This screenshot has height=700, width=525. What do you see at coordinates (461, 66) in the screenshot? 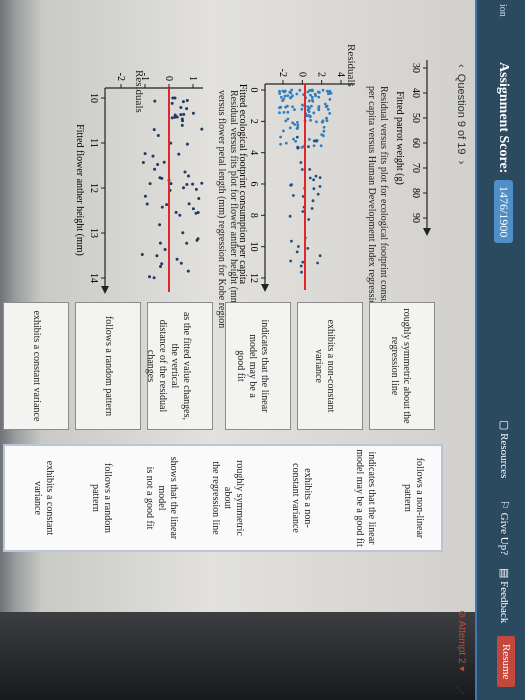
I see `chevron-left-icon: ‹` at bounding box center [461, 66].